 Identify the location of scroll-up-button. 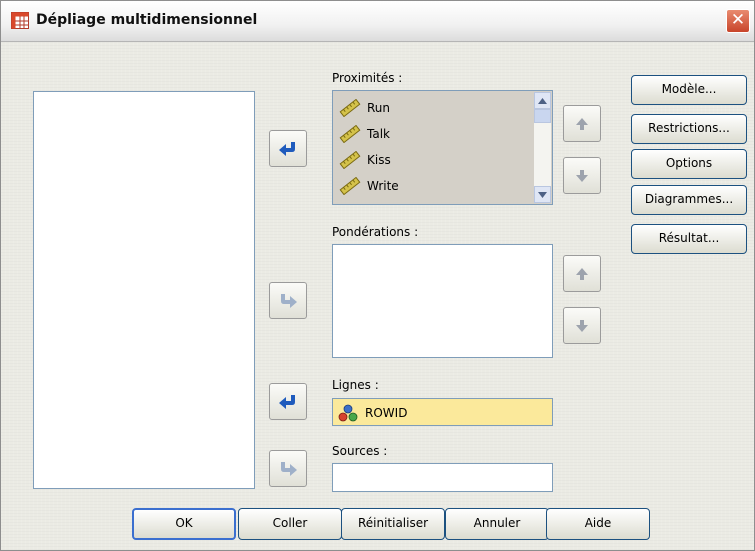
(542, 100).